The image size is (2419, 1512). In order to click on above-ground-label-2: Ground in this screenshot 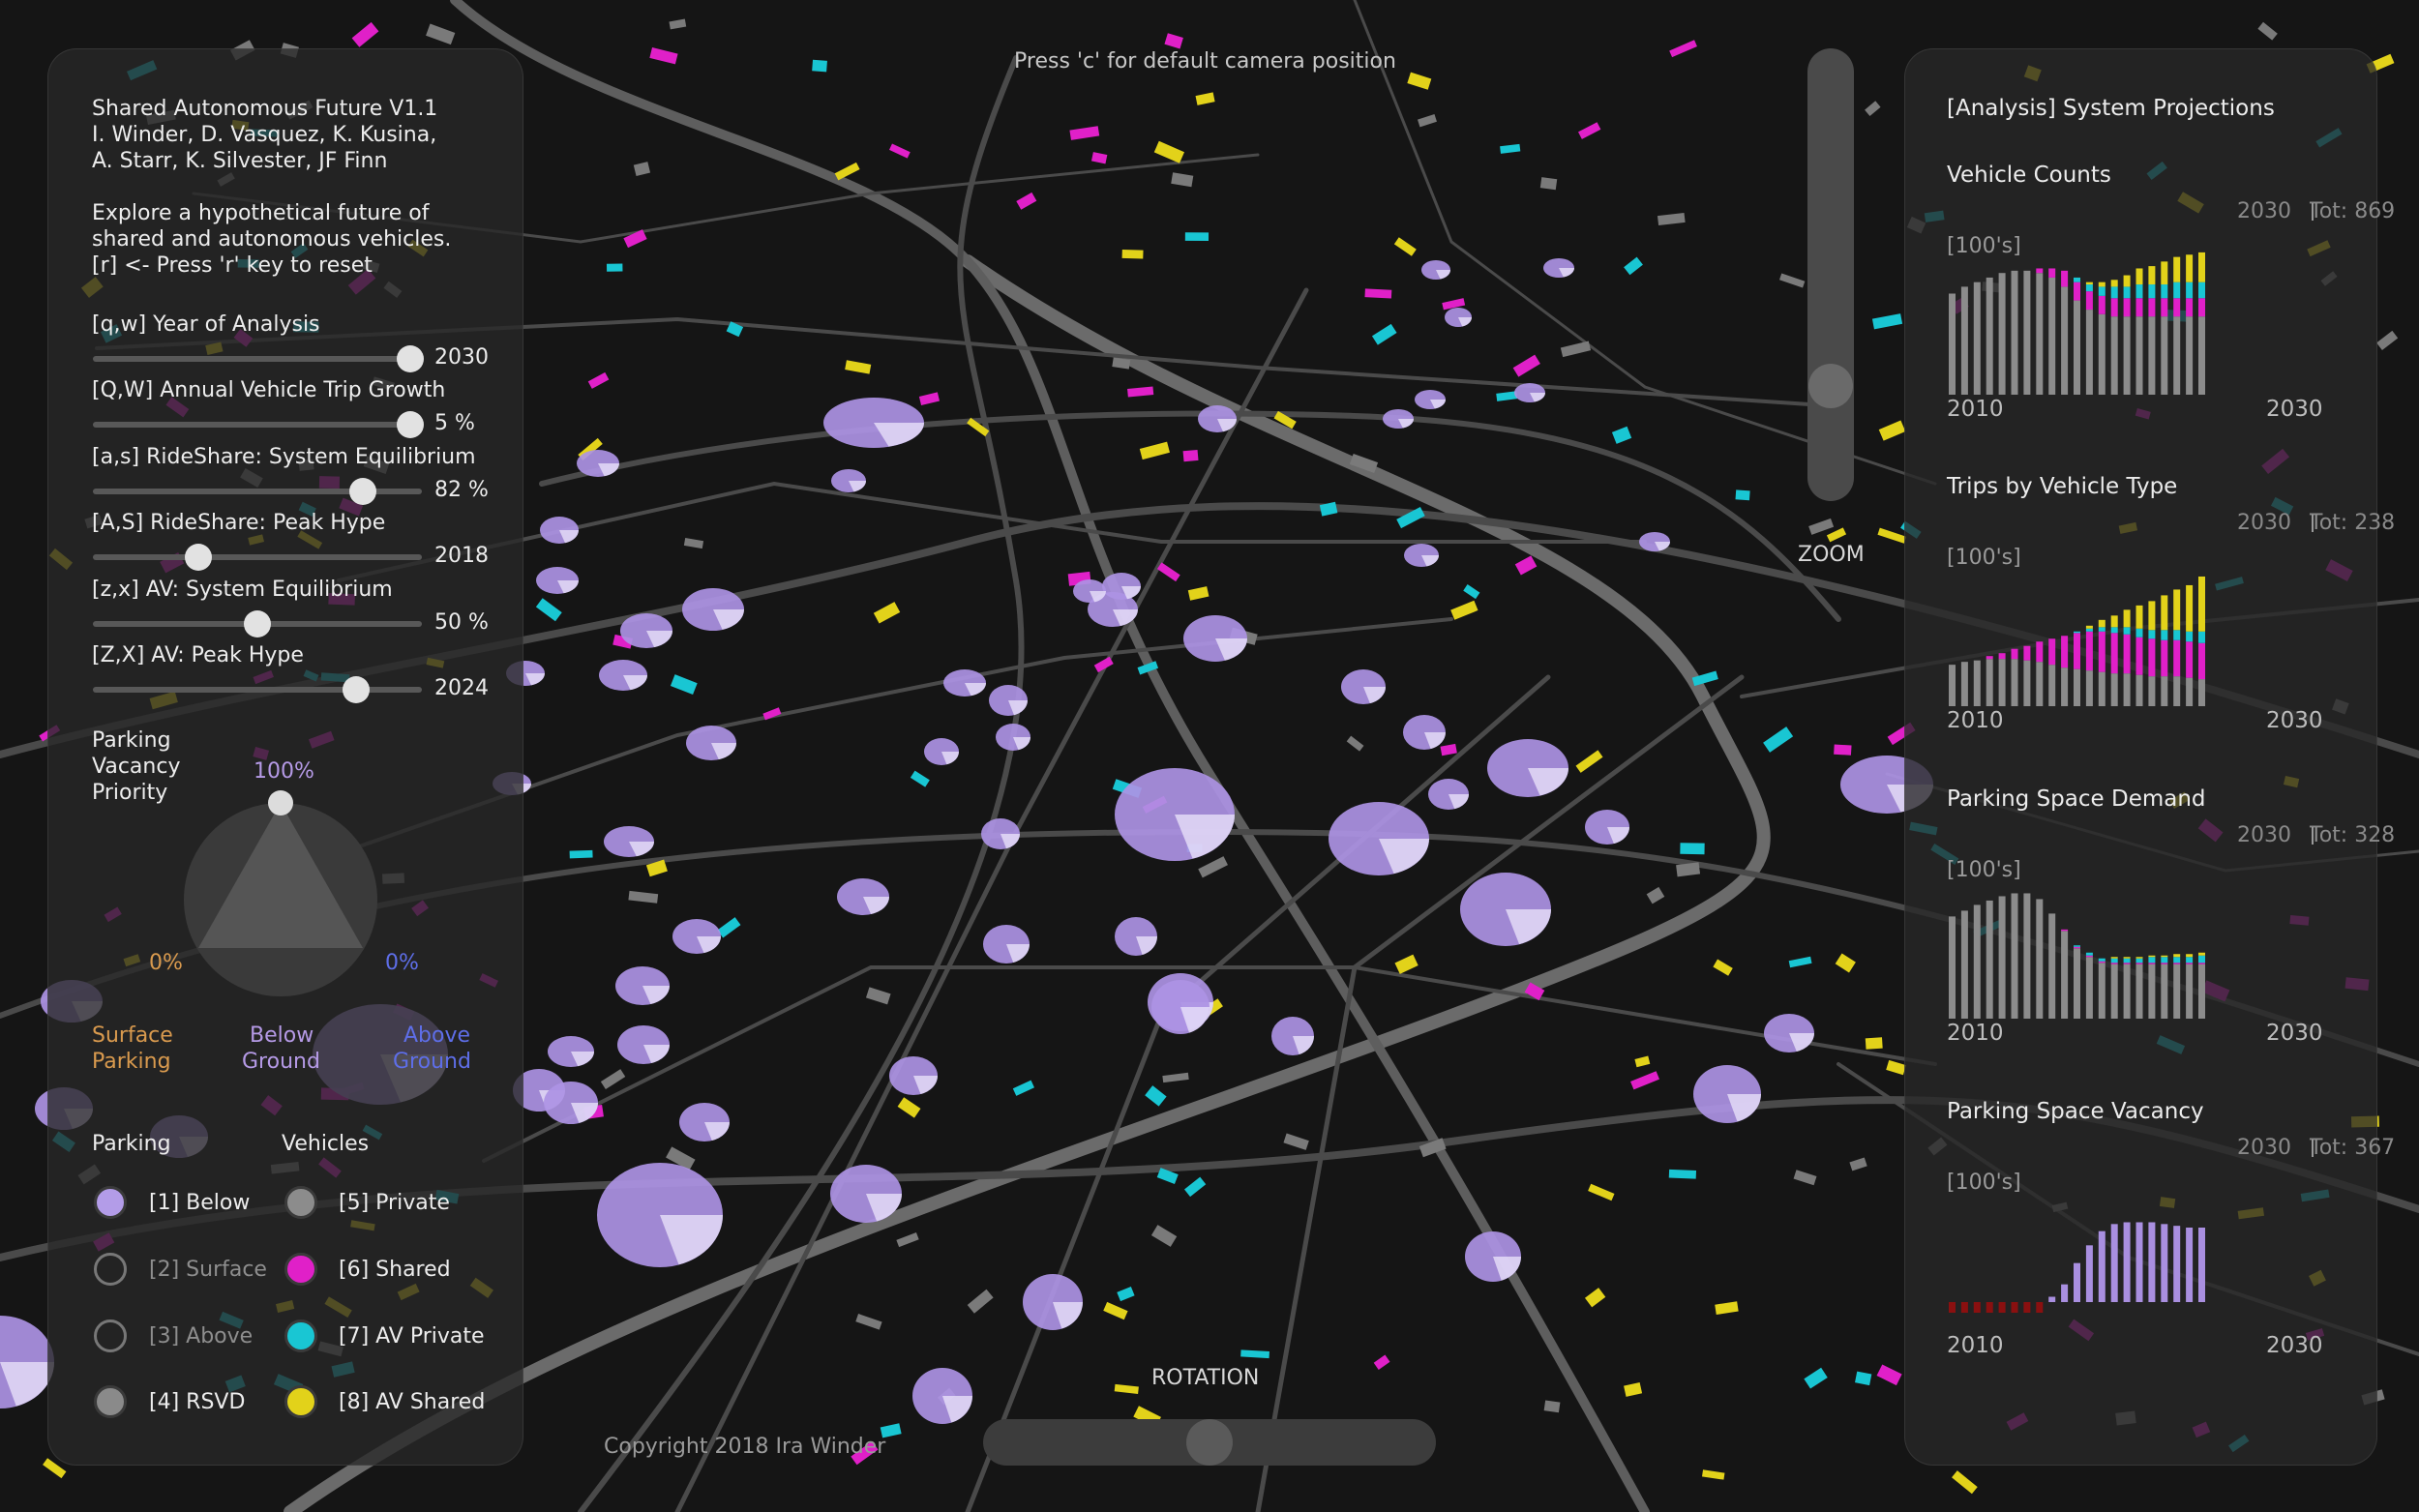, I will do `click(432, 1062)`.